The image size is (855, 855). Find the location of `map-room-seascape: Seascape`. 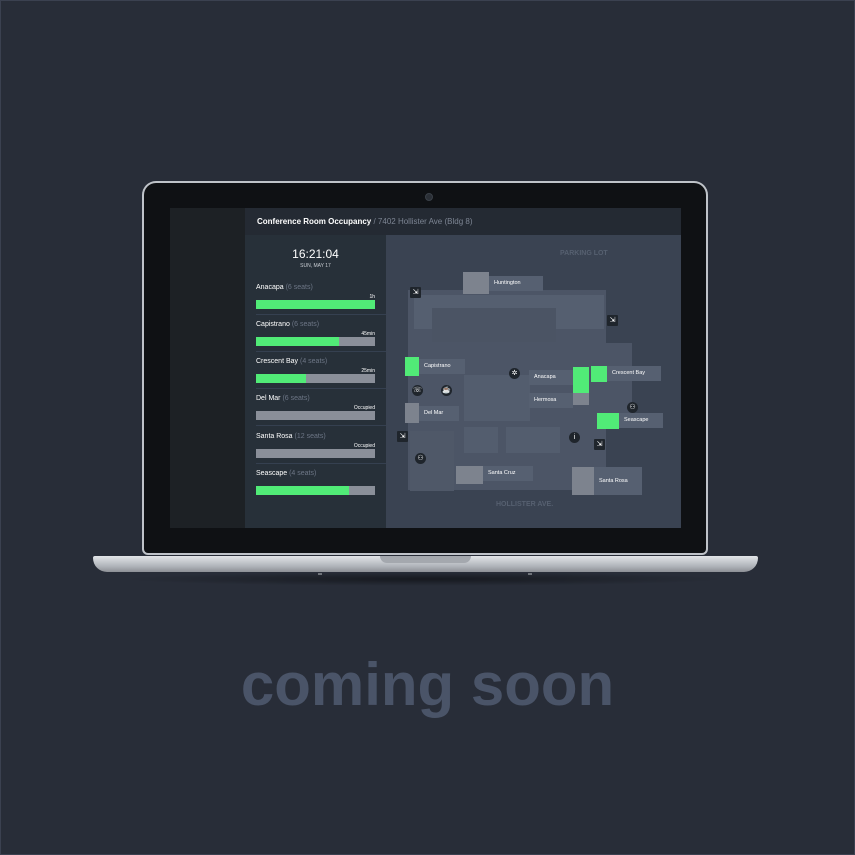

map-room-seascape: Seascape is located at coordinates (641, 420).